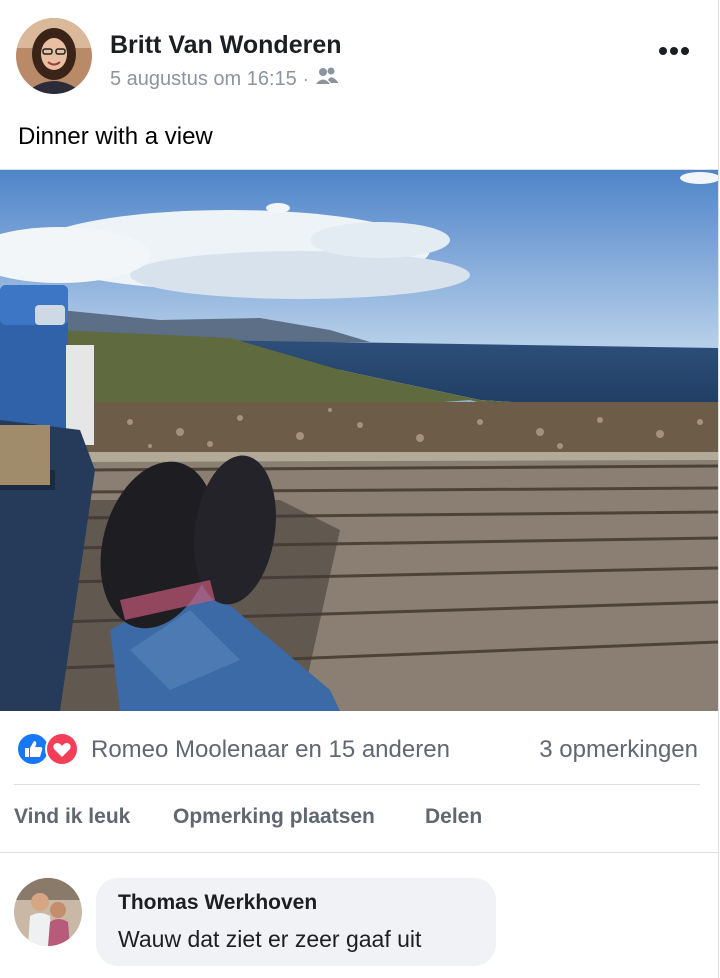 The width and height of the screenshot is (720, 978). I want to click on author-avatar, so click(54, 56).